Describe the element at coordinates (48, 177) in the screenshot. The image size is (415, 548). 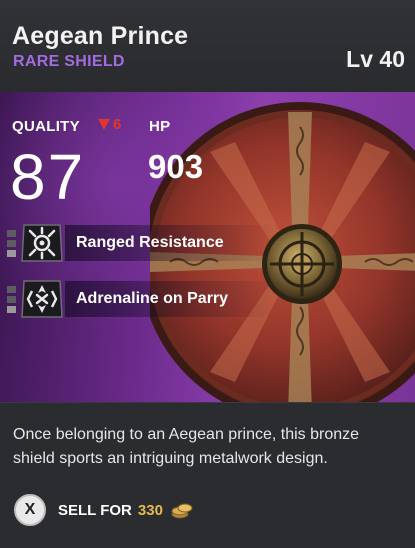
I see `quality-value: 87` at that location.